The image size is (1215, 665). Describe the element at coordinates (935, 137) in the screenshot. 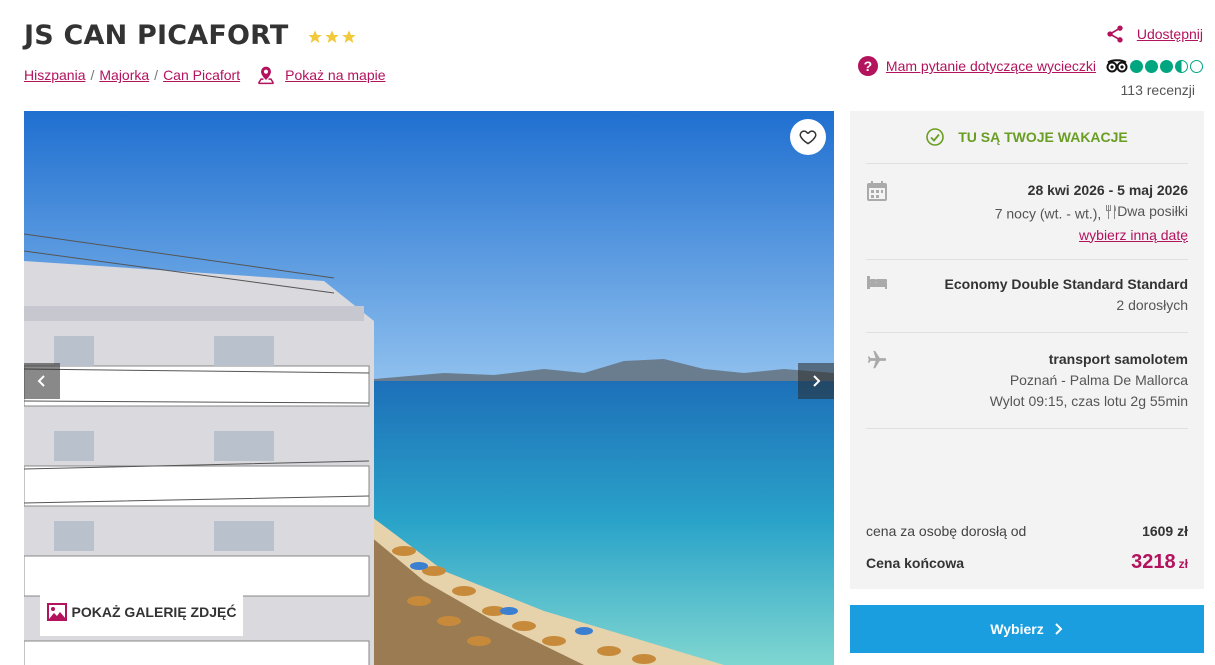

I see `check-circle-icon` at that location.